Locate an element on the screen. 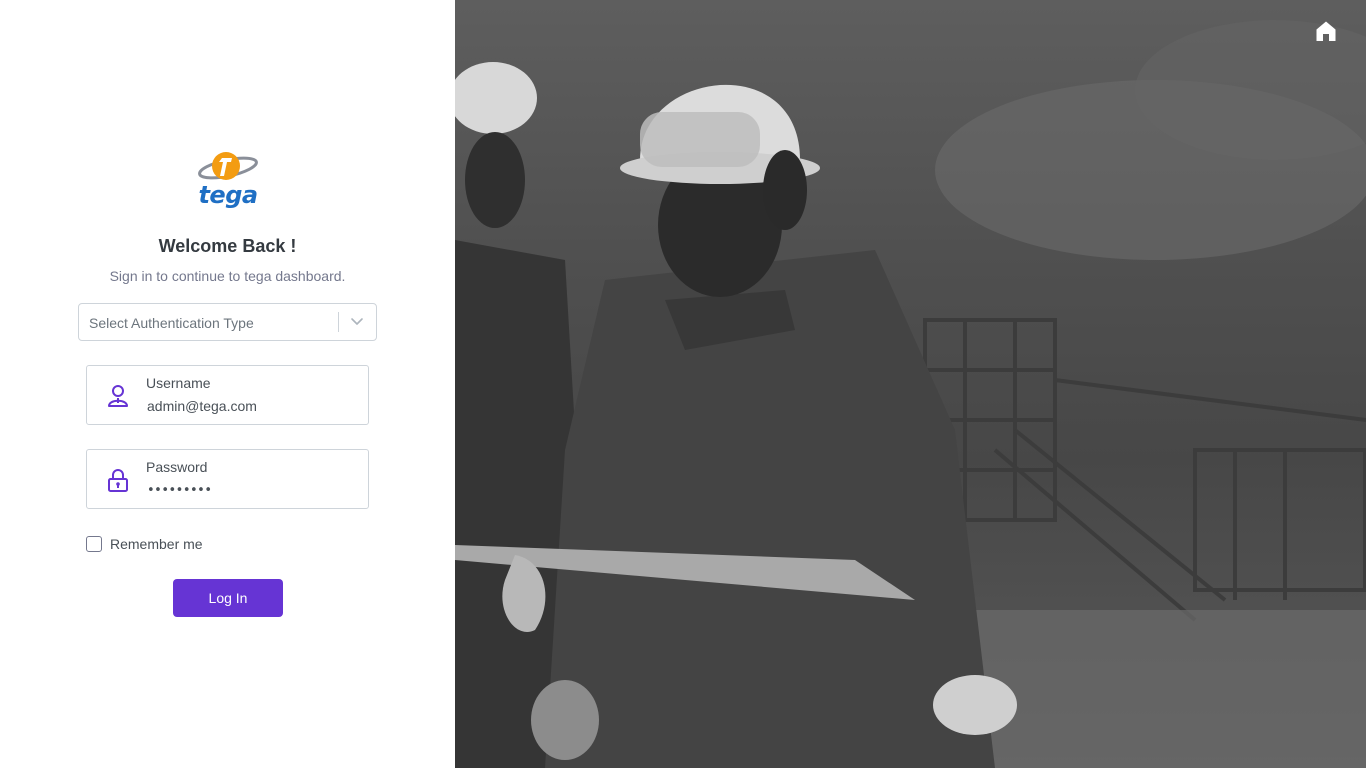 This screenshot has width=1366, height=768. logo-wordmark: tega is located at coordinates (228, 195).